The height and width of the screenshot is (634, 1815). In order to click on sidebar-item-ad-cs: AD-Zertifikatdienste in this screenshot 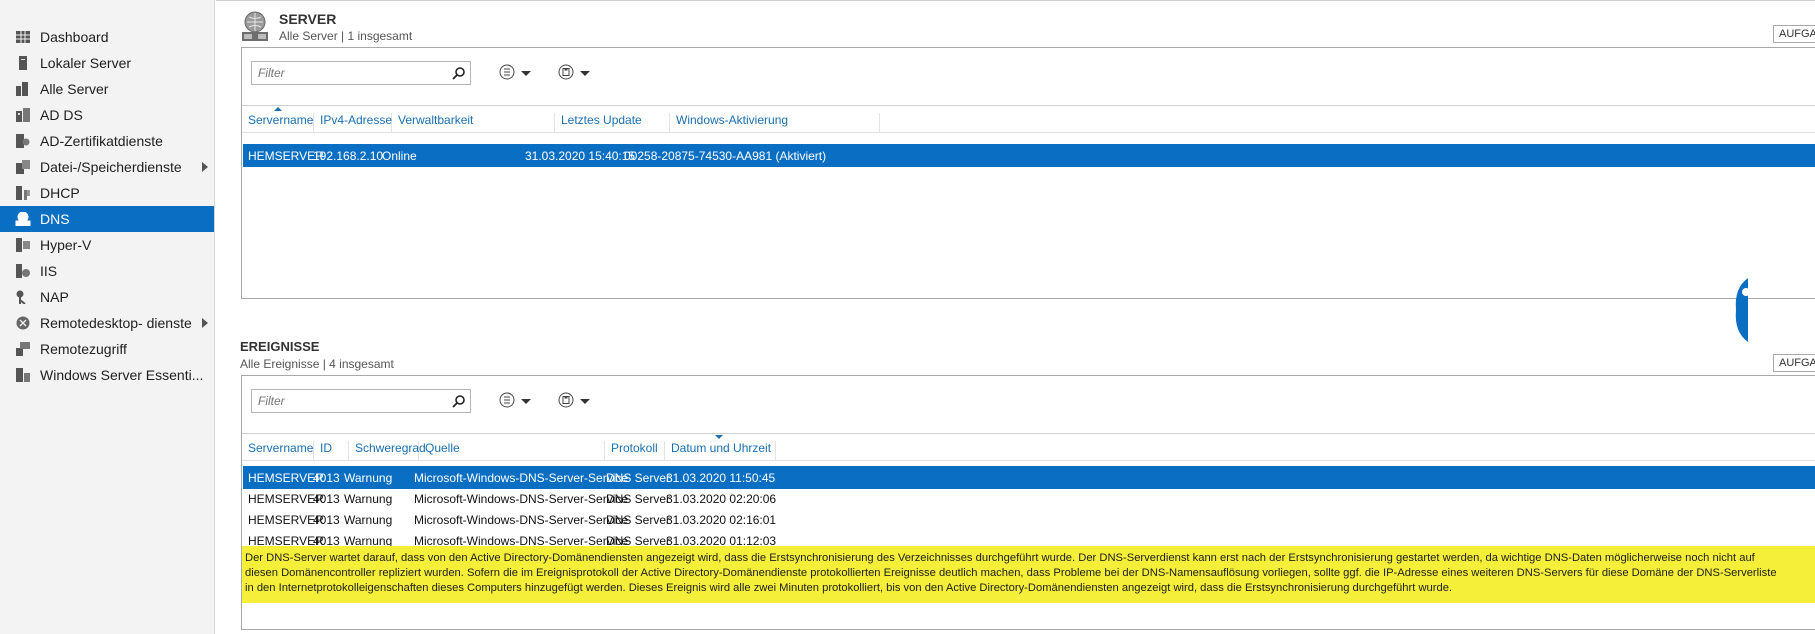, I will do `click(107, 141)`.